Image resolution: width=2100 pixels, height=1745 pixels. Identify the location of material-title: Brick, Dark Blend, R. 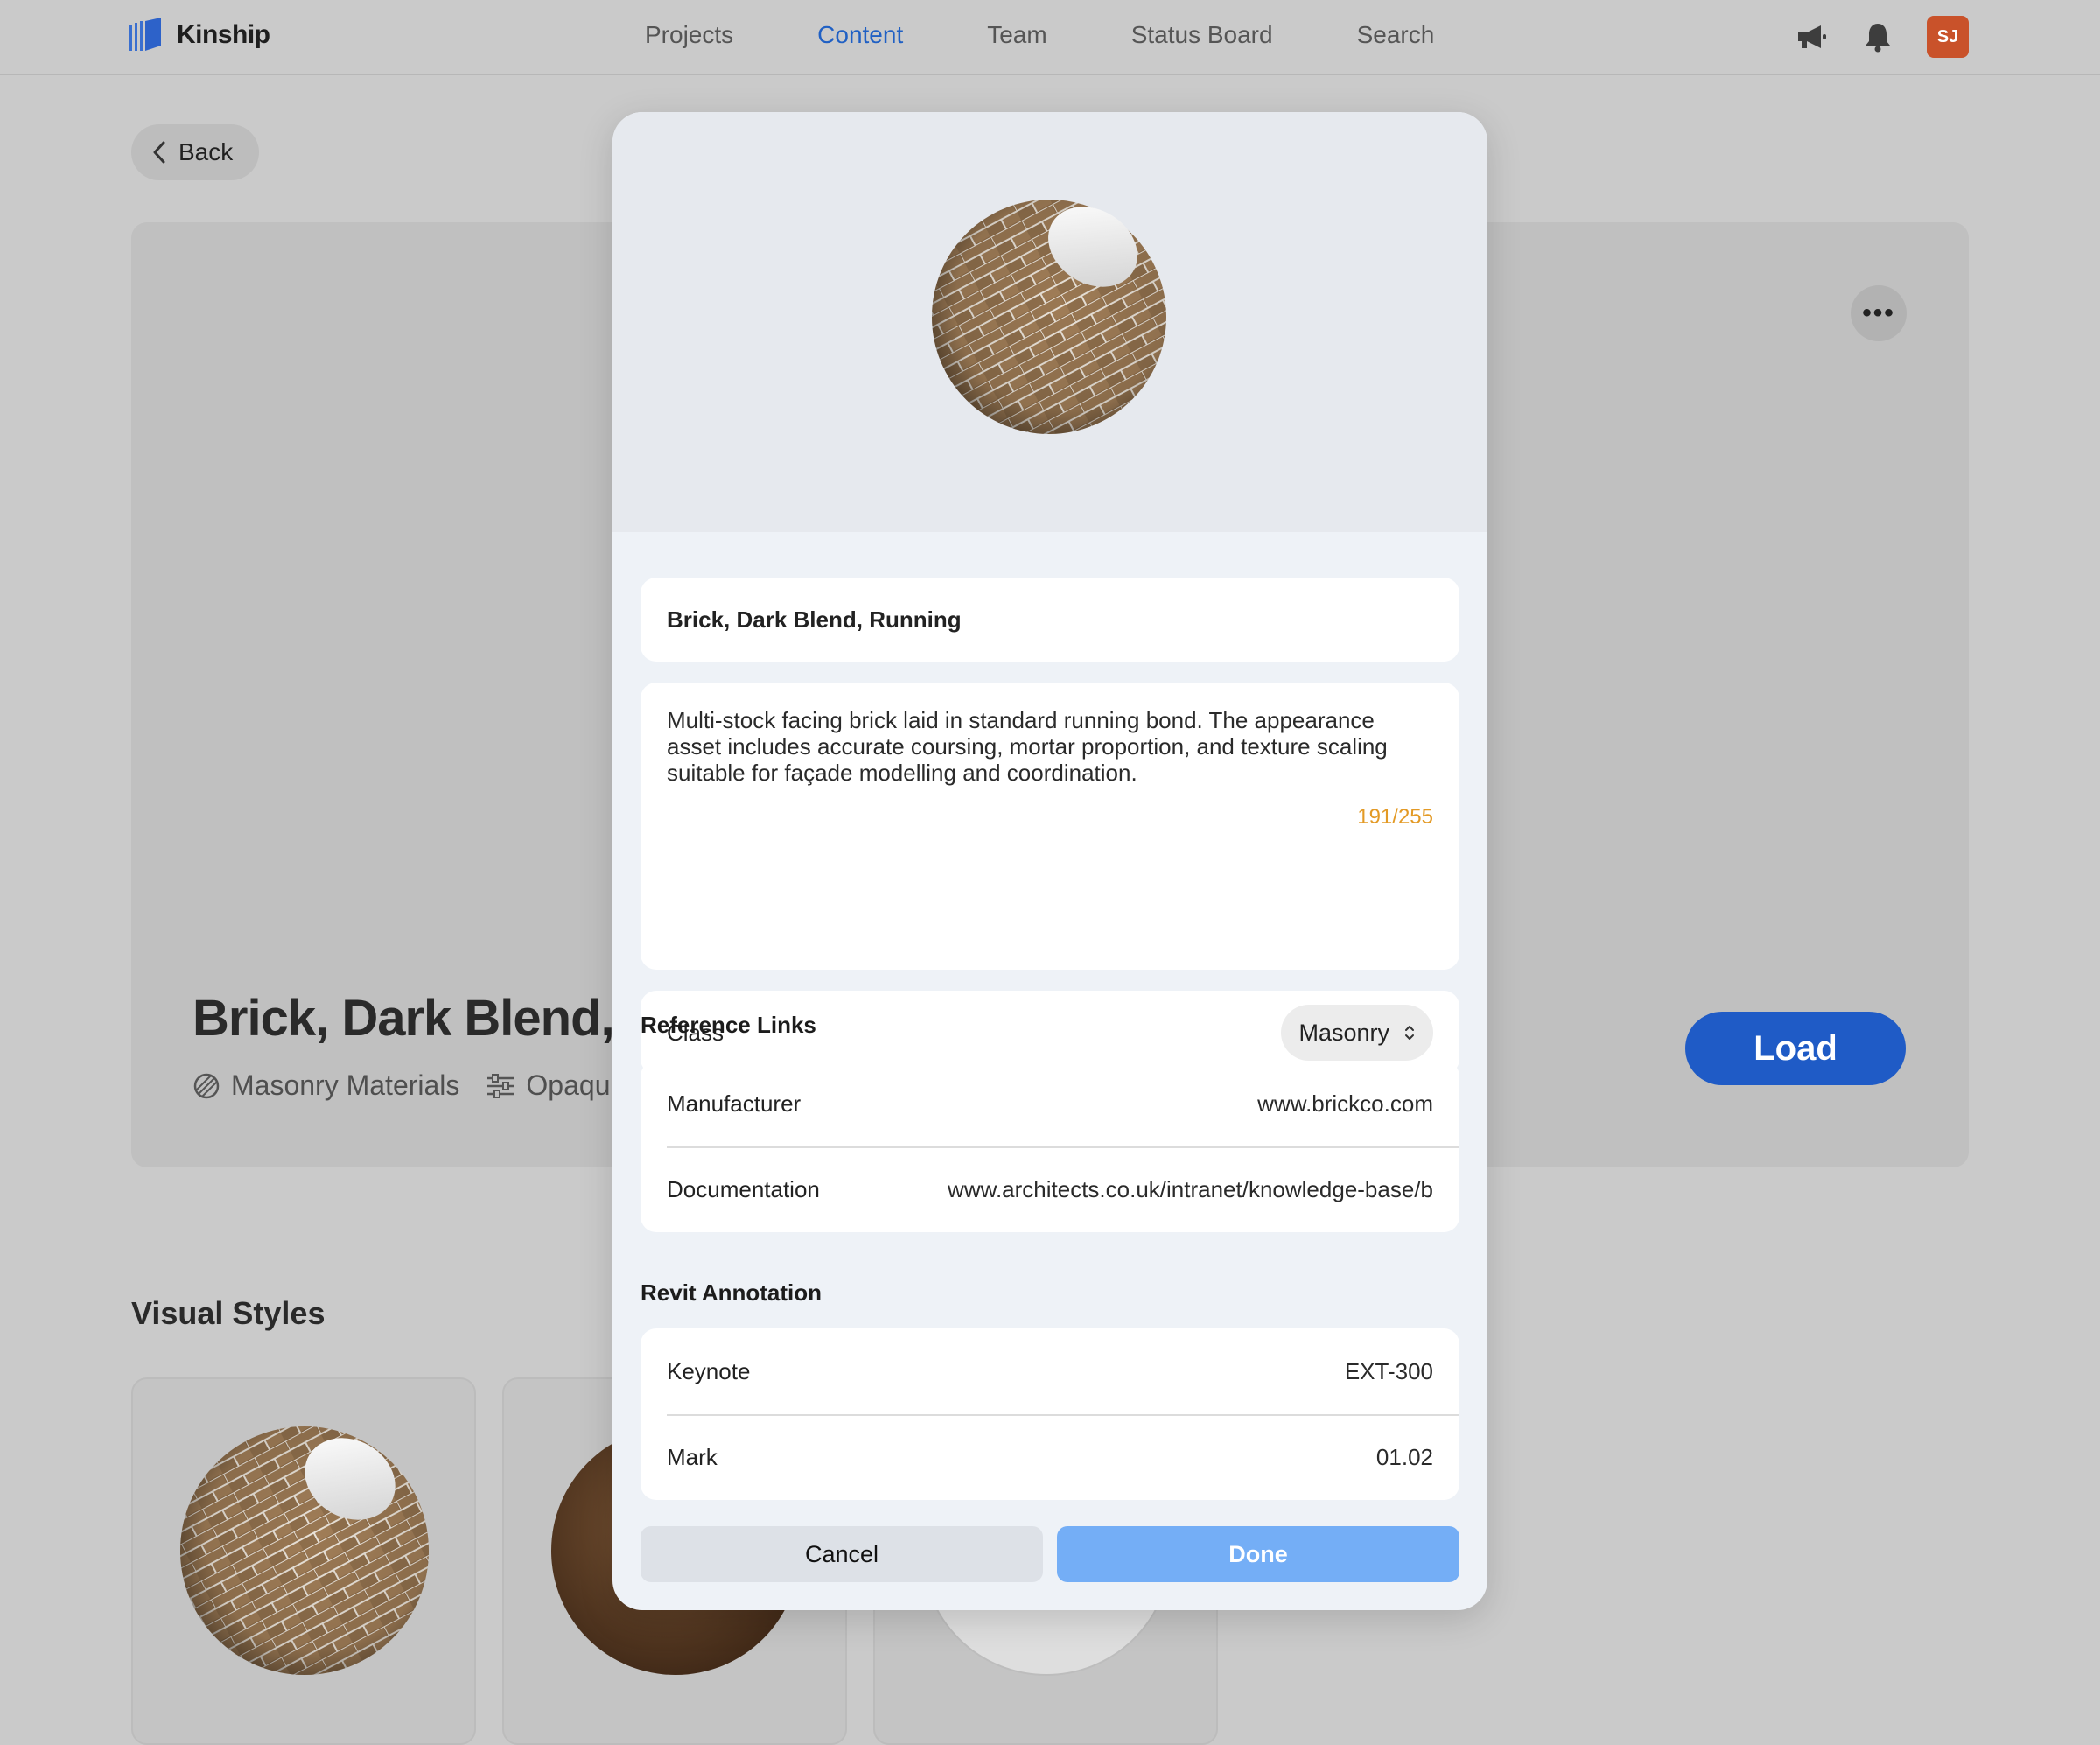
(428, 1019).